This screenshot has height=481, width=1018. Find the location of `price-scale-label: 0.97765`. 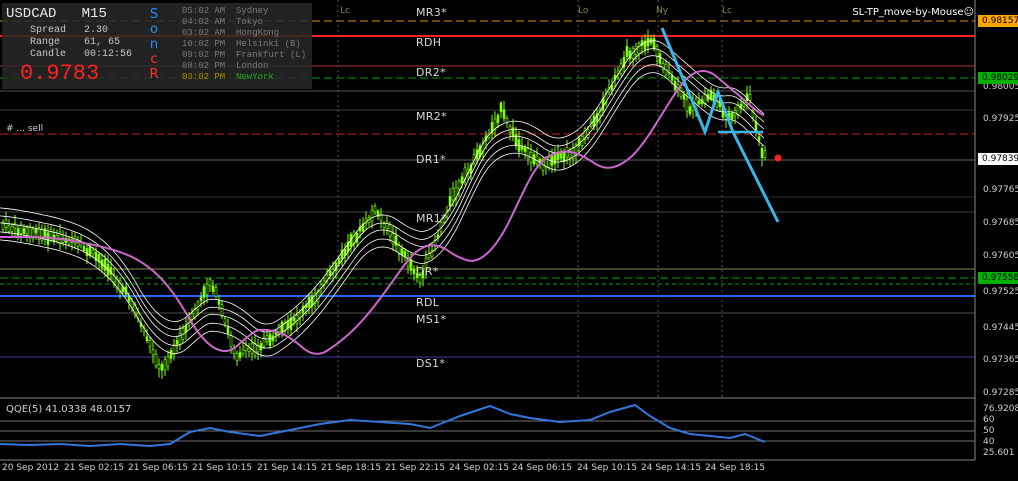

price-scale-label: 0.97765 is located at coordinates (1000, 190).